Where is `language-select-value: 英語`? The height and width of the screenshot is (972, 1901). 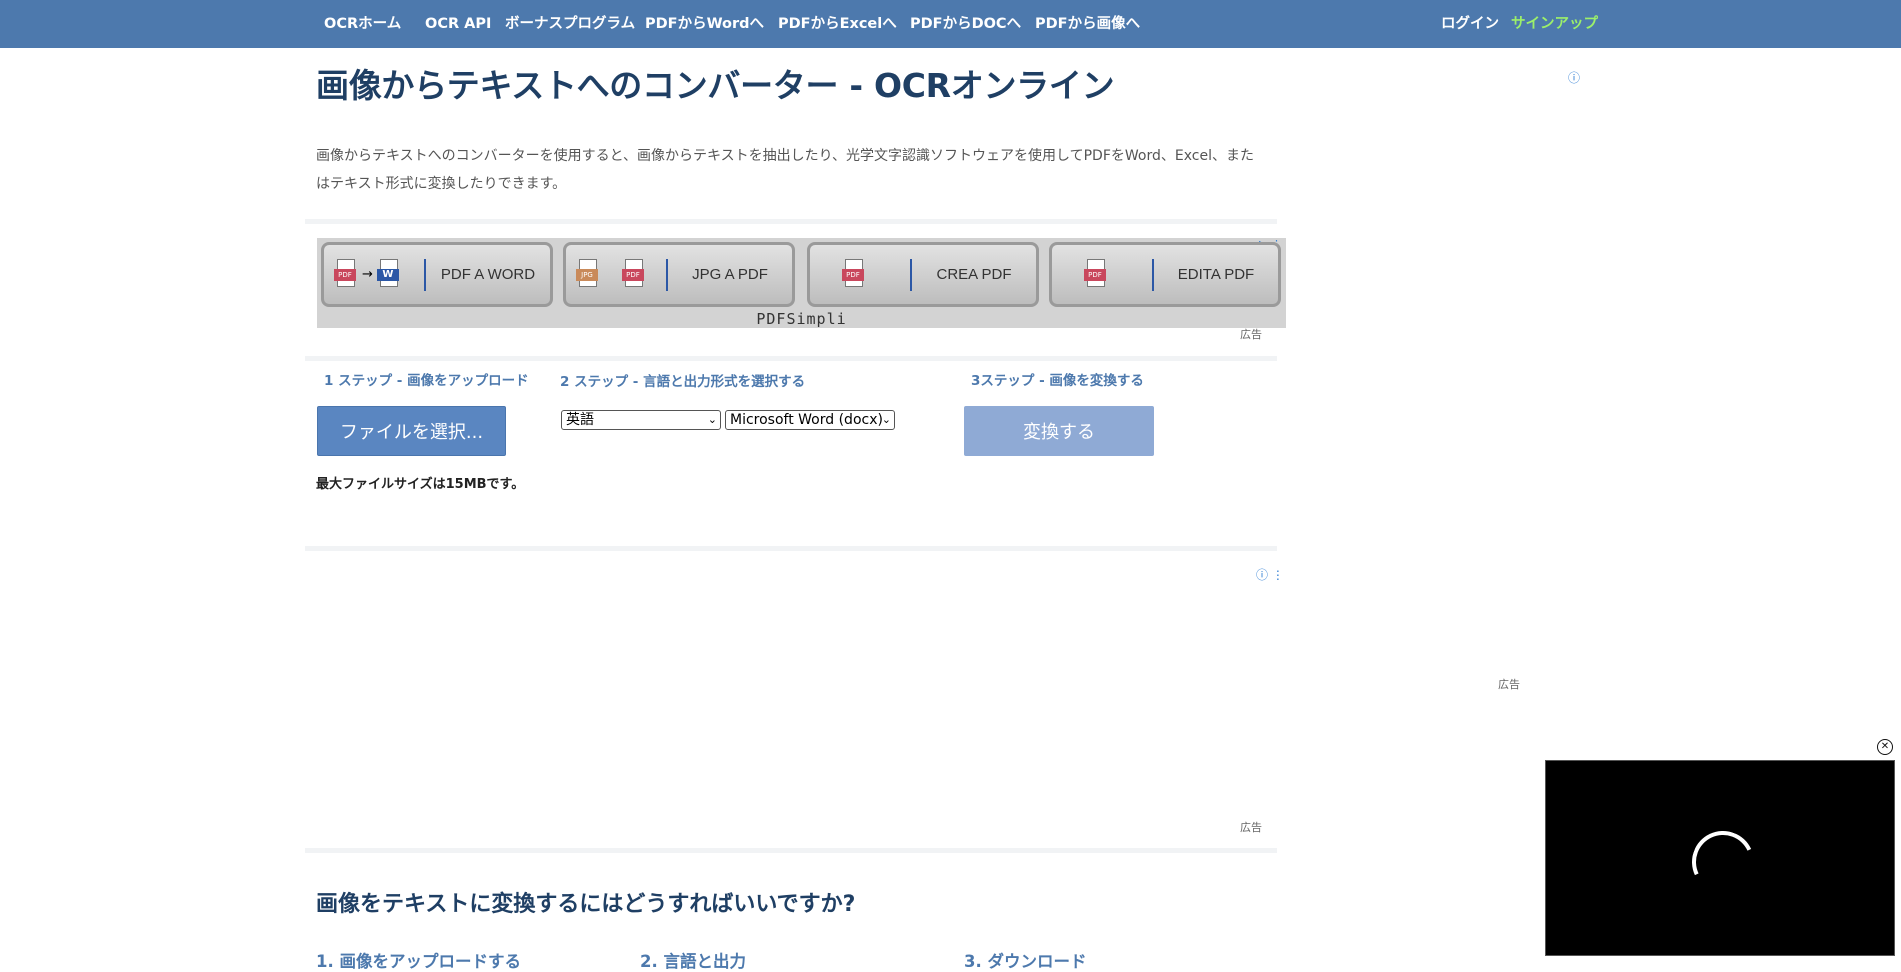 language-select-value: 英語 is located at coordinates (580, 420).